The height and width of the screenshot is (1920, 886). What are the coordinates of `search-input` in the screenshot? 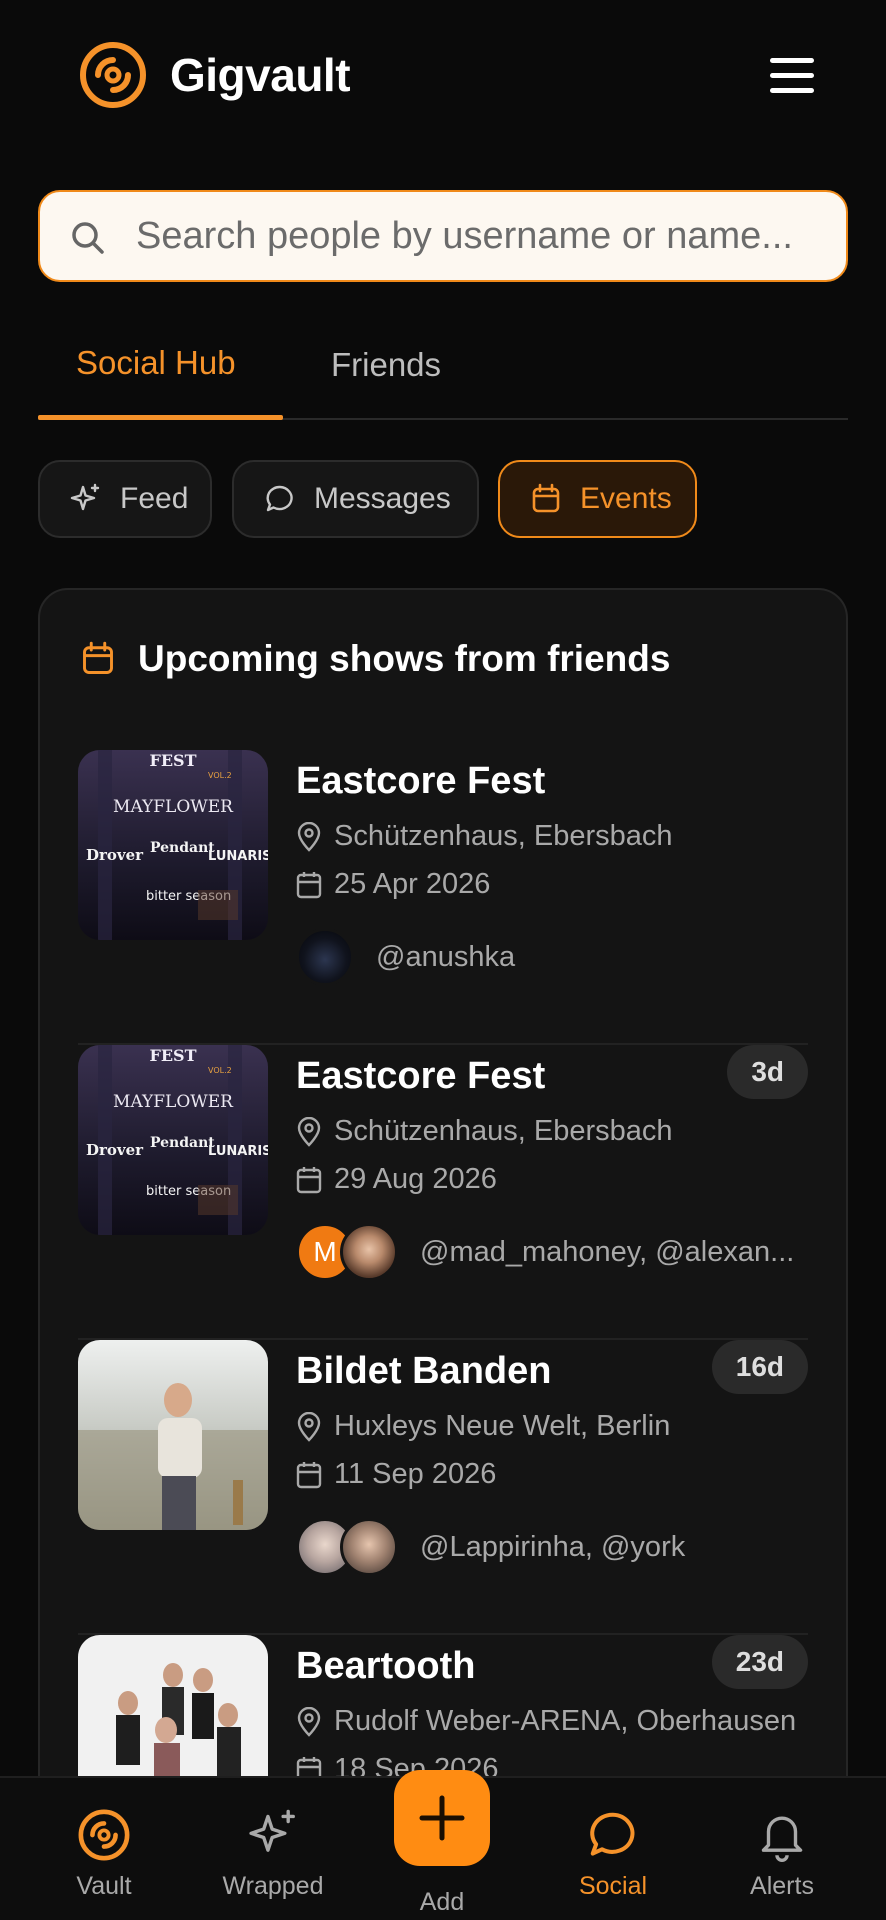 It's located at (486, 236).